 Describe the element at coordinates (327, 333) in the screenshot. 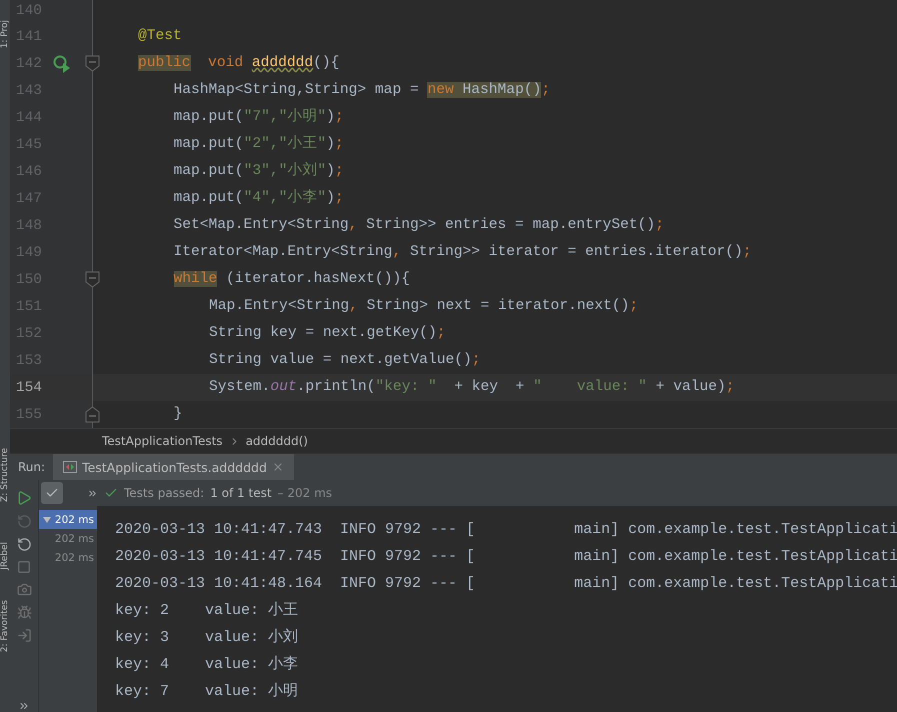

I see `code-line: String key = next.getKey();` at that location.